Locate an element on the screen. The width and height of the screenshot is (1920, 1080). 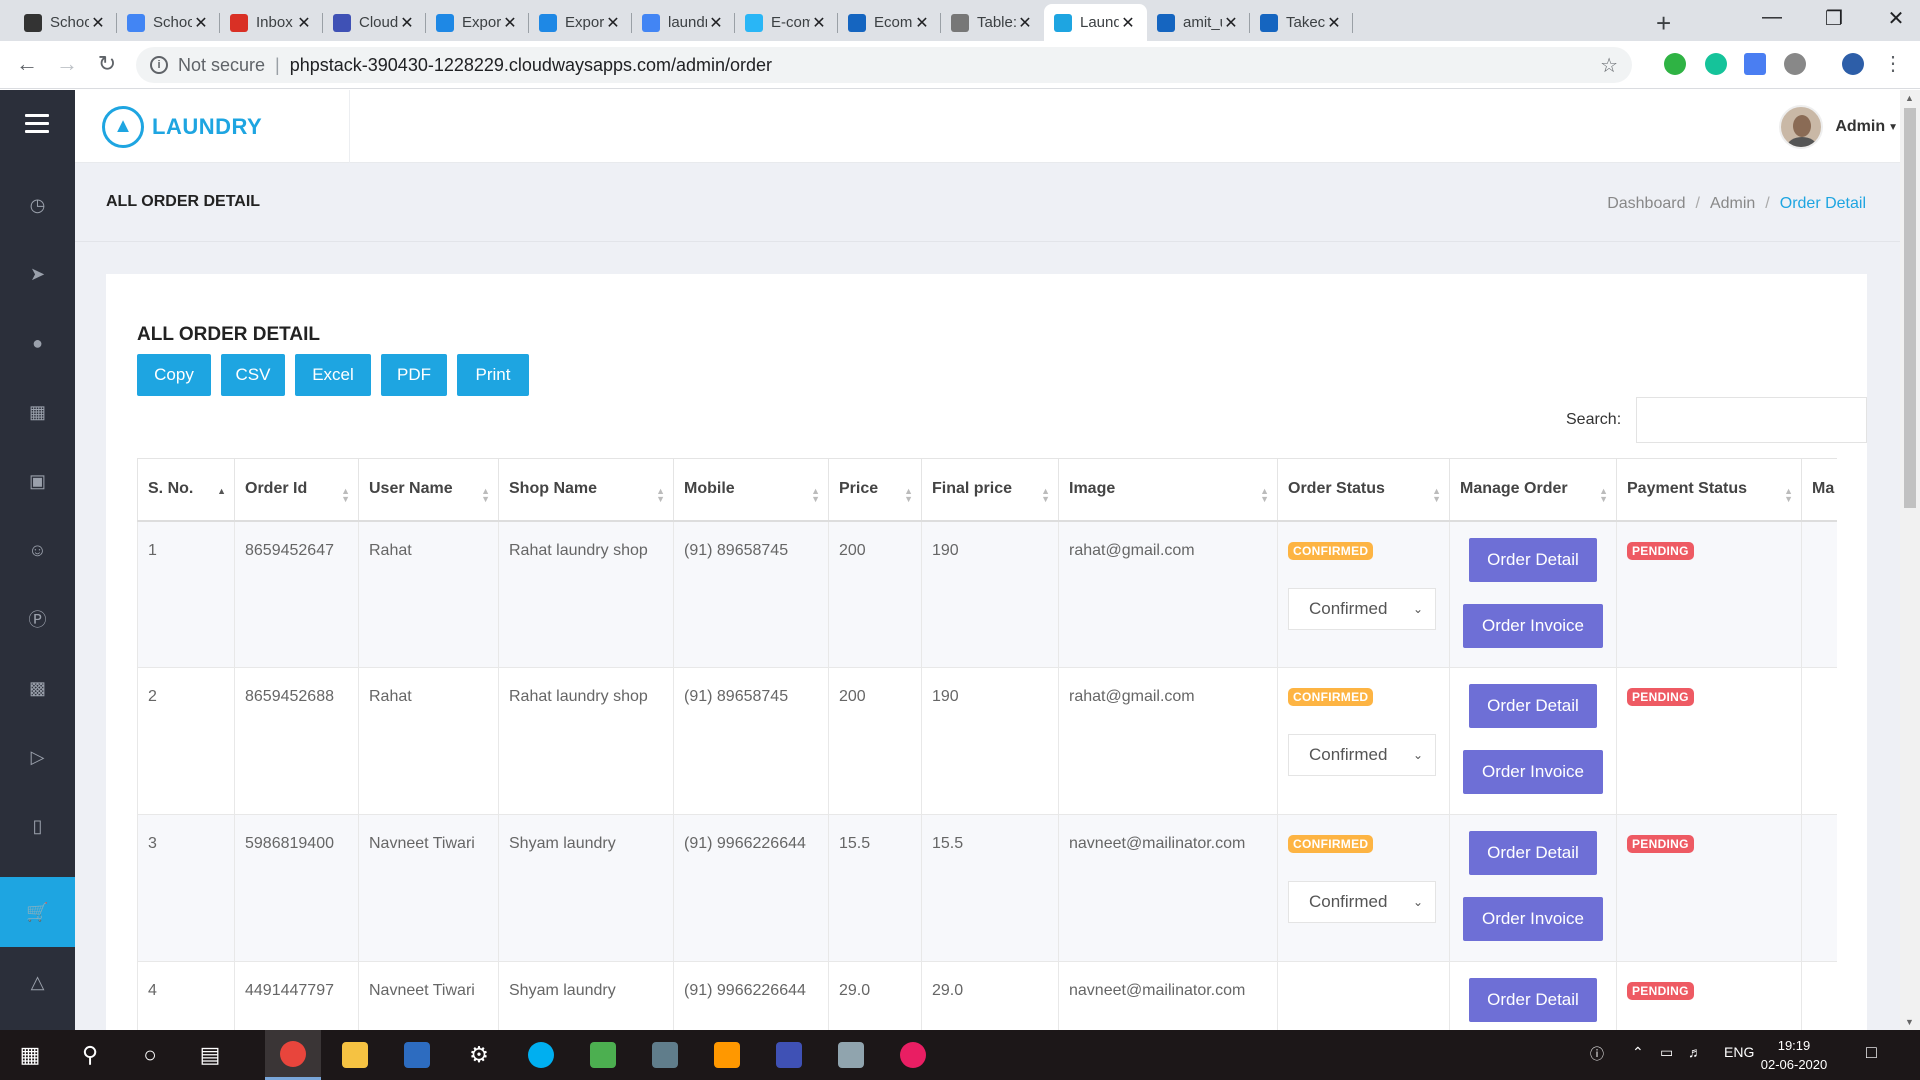
browser-tab: Laund ✕ is located at coordinates (1095, 22).